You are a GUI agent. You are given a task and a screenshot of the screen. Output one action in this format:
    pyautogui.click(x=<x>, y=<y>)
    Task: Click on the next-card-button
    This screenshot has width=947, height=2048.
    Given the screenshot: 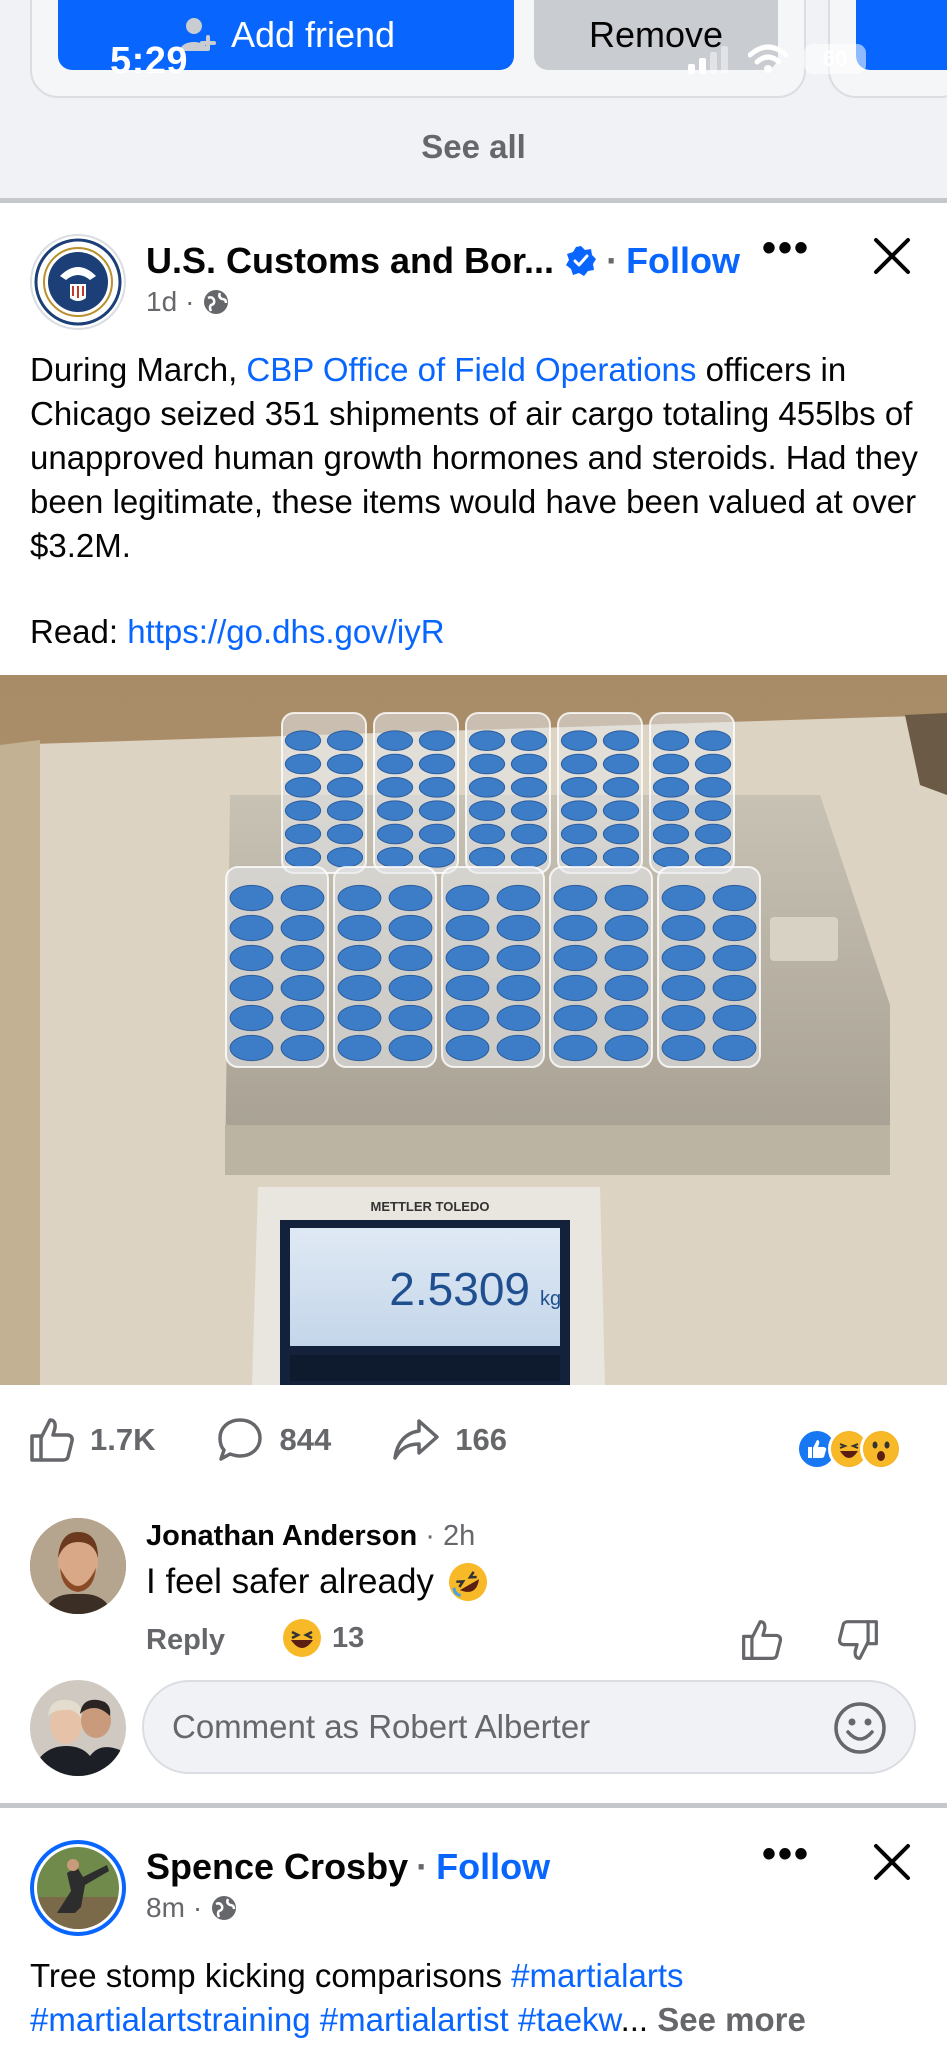 What is the action you would take?
    pyautogui.click(x=901, y=35)
    